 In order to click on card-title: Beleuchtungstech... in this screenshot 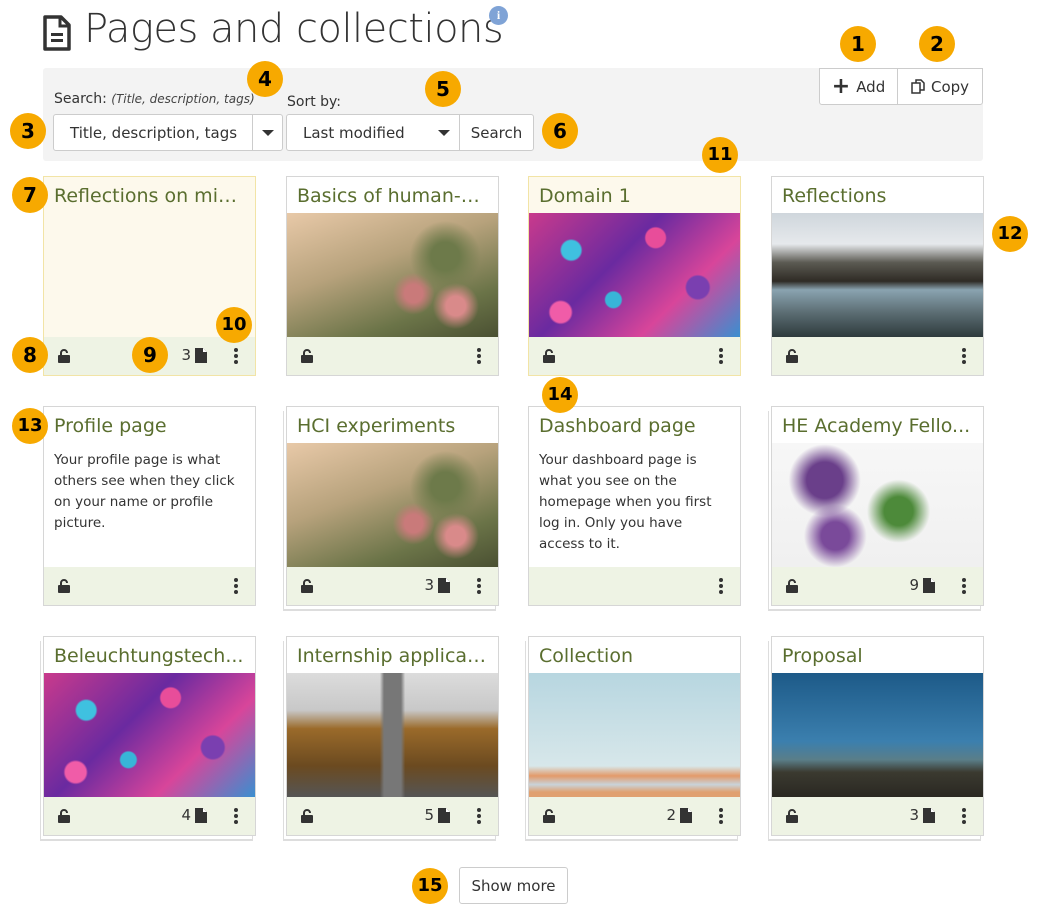, I will do `click(149, 656)`.